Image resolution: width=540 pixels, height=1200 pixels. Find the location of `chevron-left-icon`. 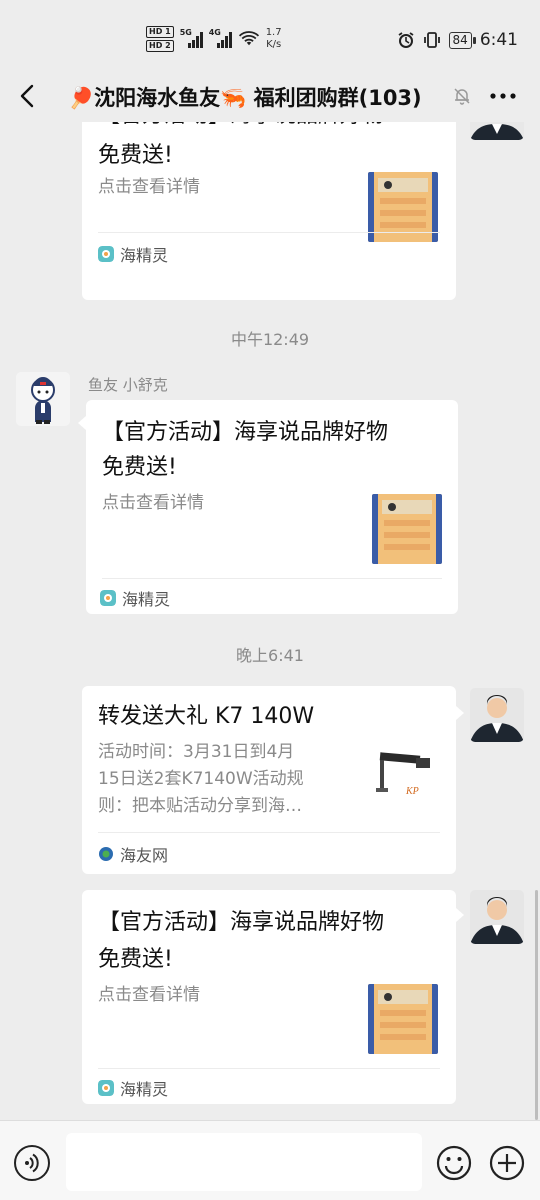

chevron-left-icon is located at coordinates (28, 96).